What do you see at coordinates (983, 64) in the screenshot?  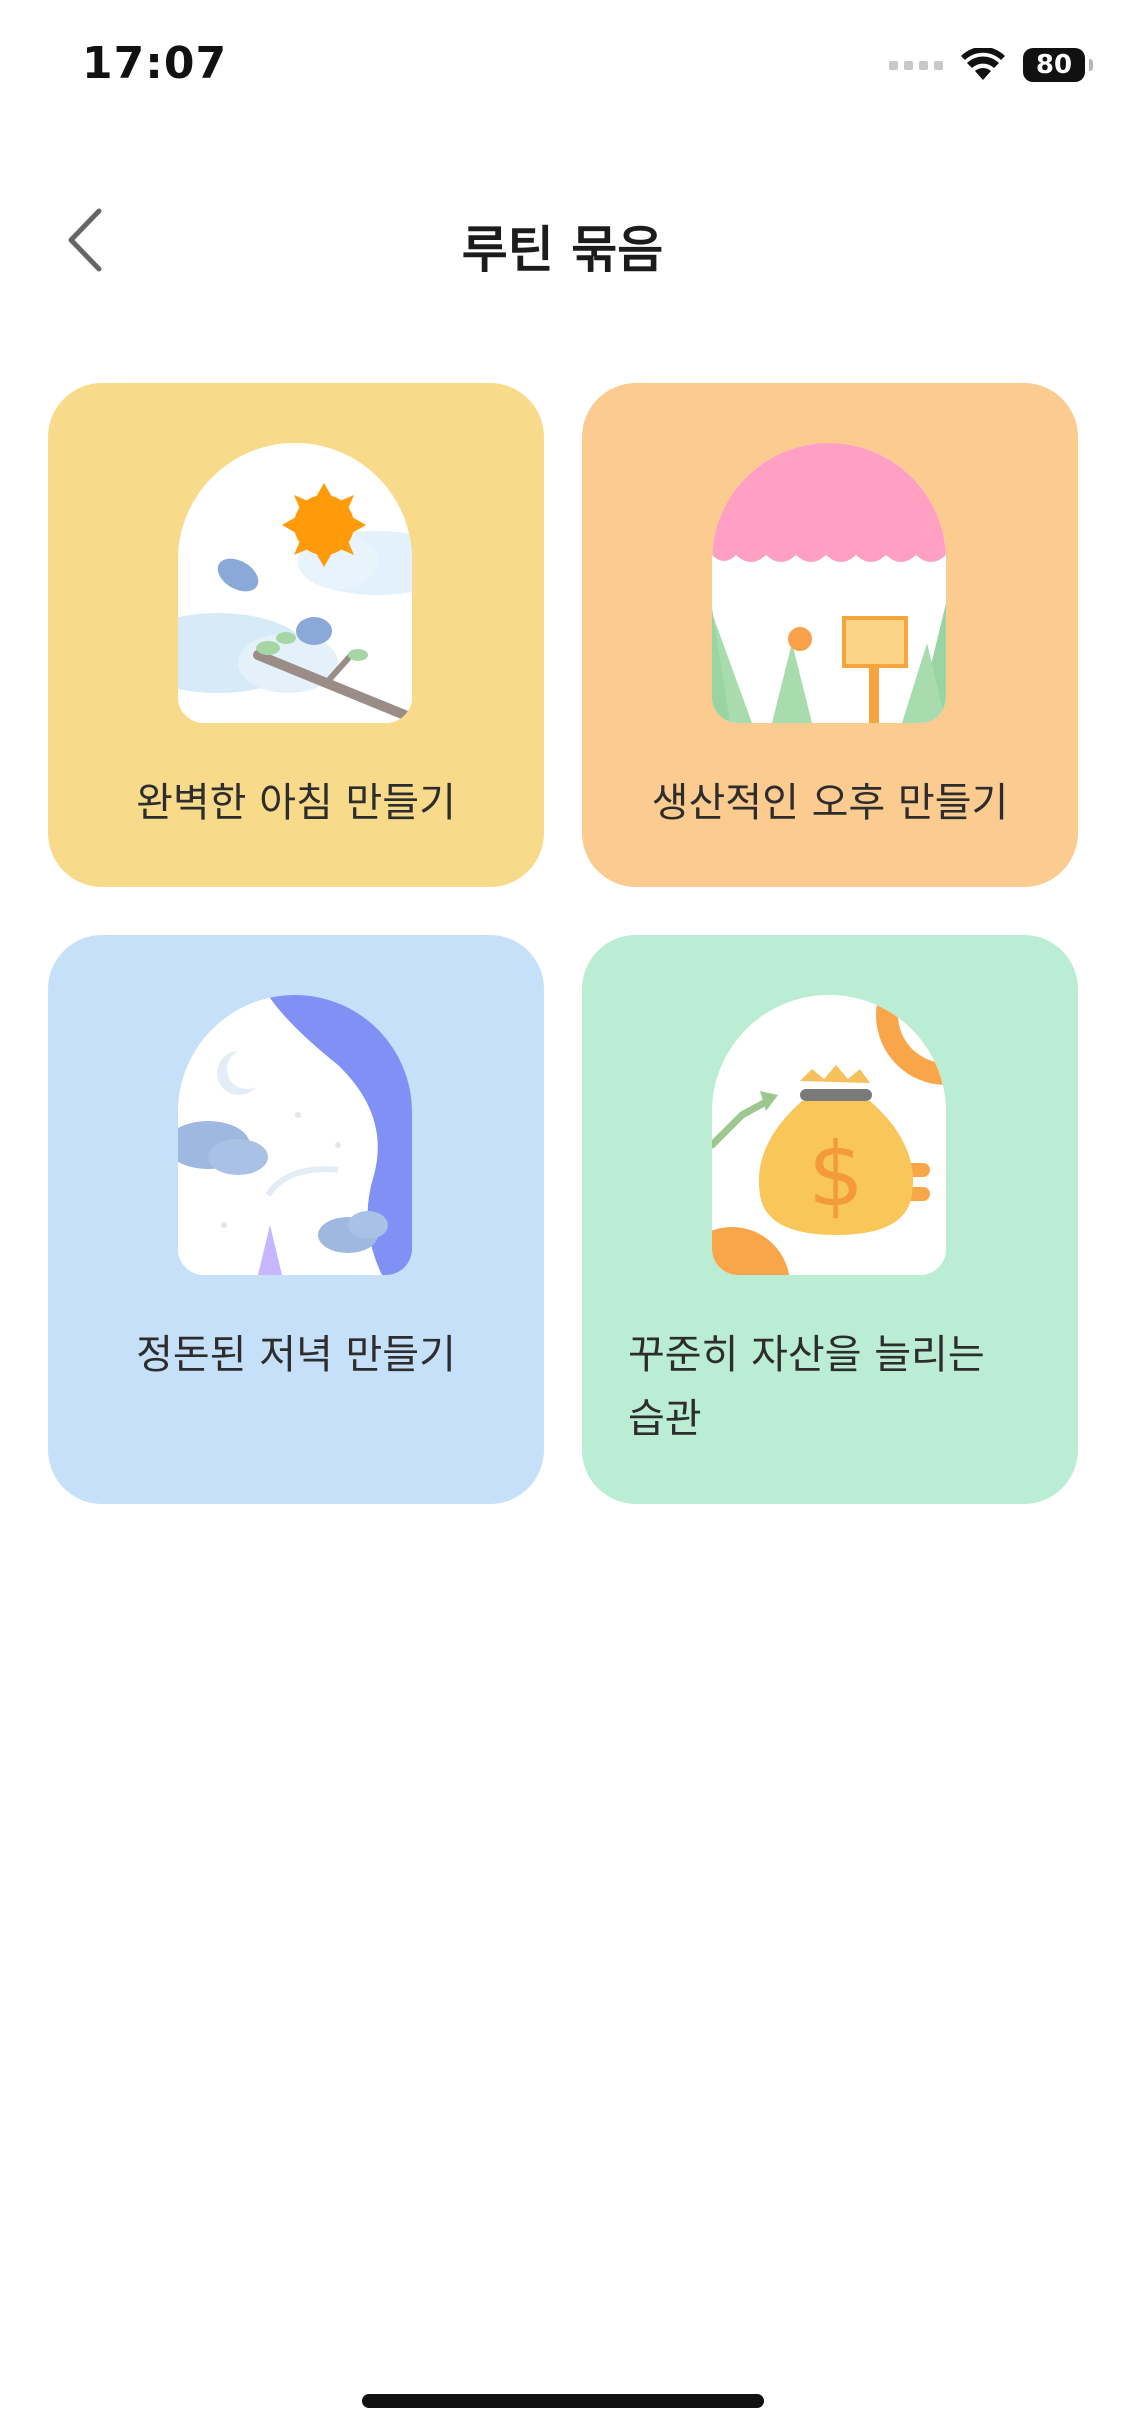 I see `wifi-icon` at bounding box center [983, 64].